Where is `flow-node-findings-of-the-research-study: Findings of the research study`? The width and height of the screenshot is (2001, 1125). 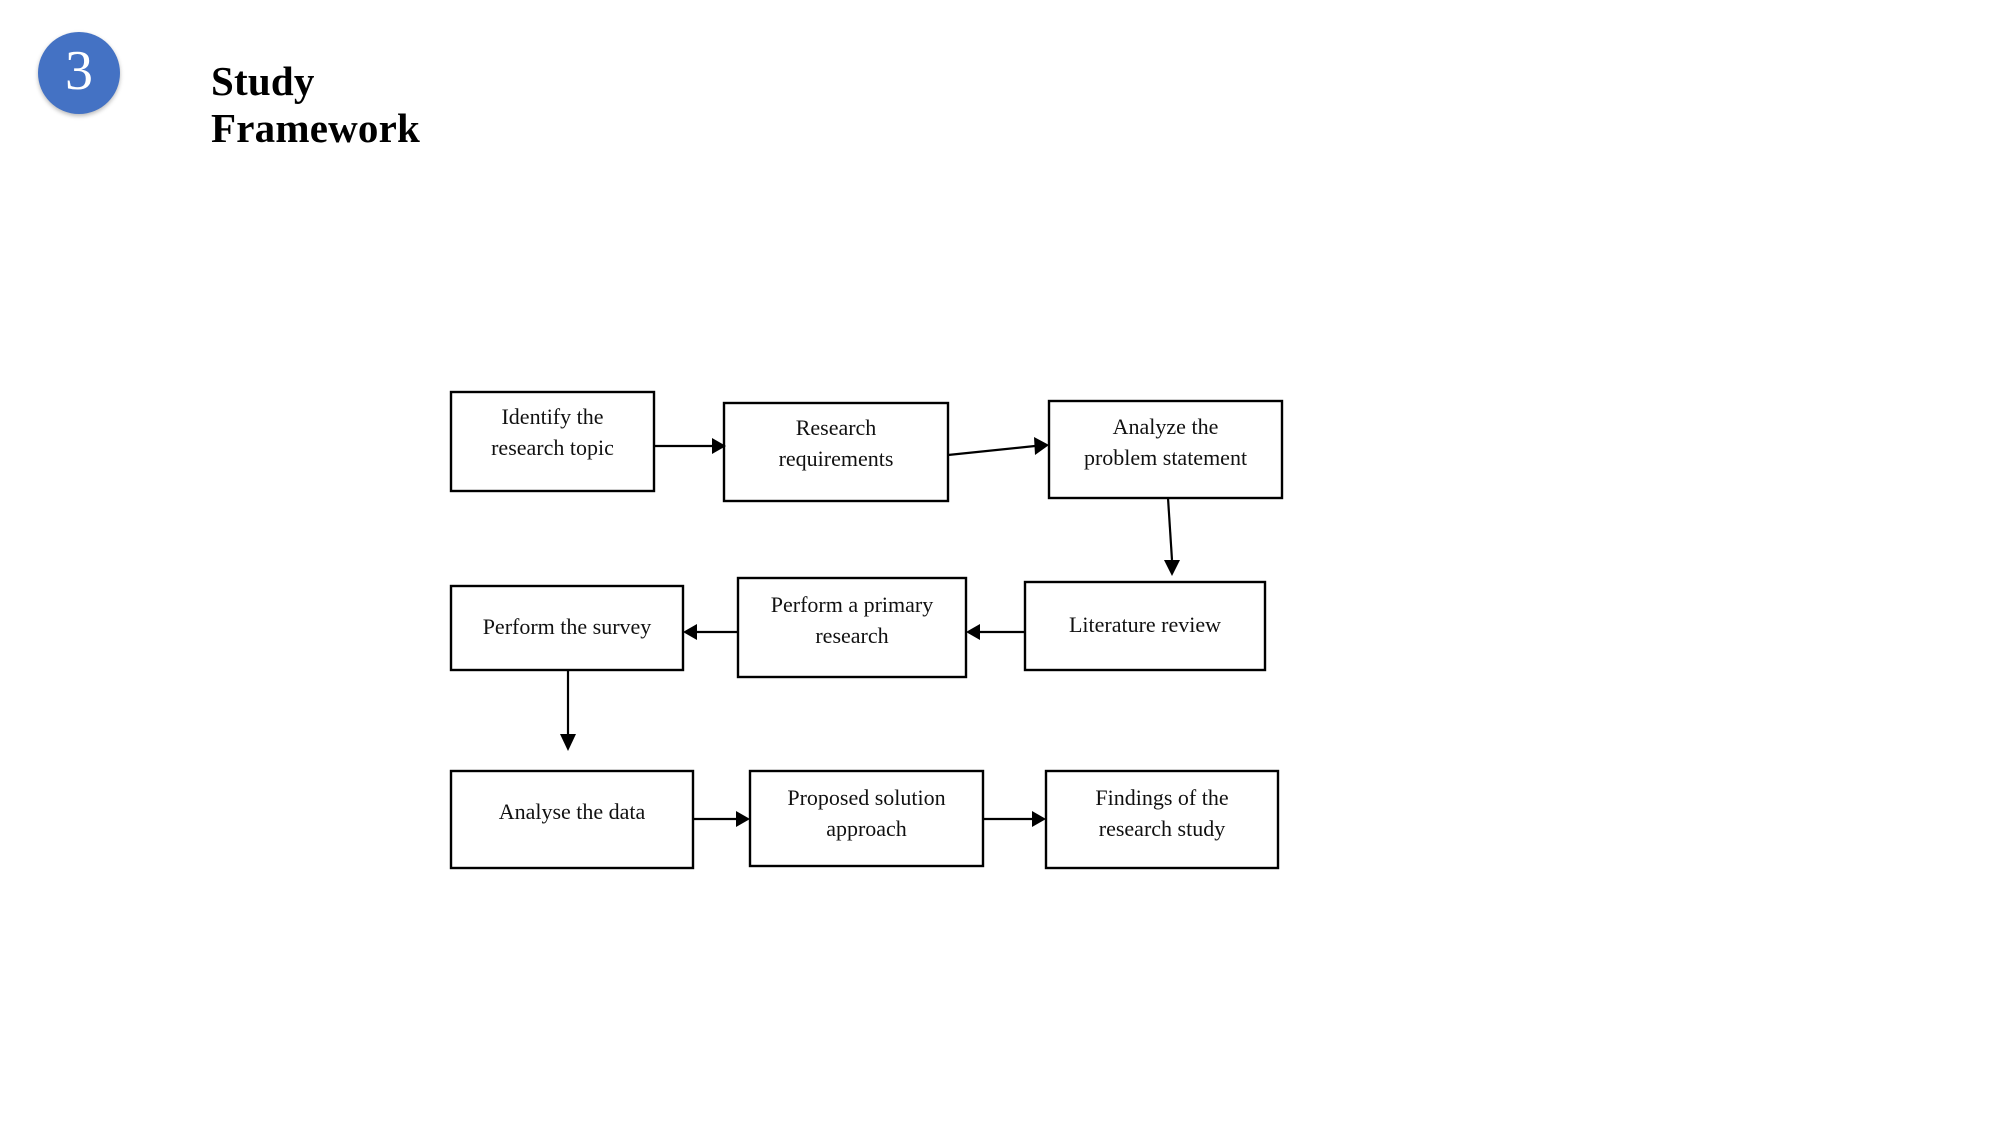
flow-node-findings-of-the-research-study: Findings of the research study is located at coordinates (1162, 819).